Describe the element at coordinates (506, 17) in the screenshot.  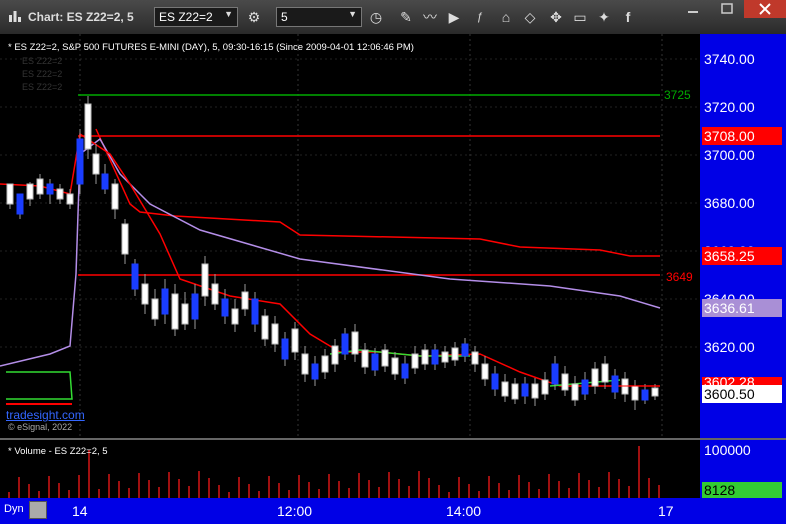
I see `tag-icon: ⌂` at that location.